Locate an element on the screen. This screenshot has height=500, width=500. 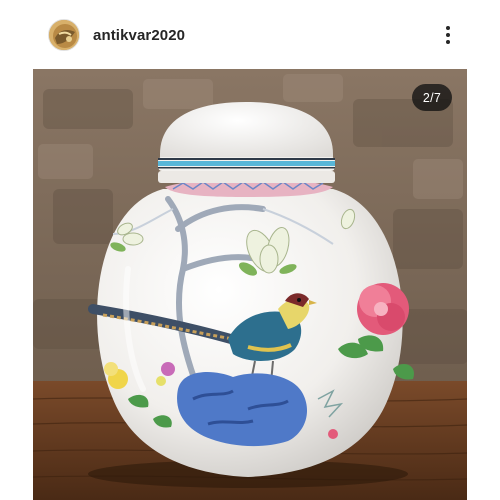
avatar-image is located at coordinates (64, 35).